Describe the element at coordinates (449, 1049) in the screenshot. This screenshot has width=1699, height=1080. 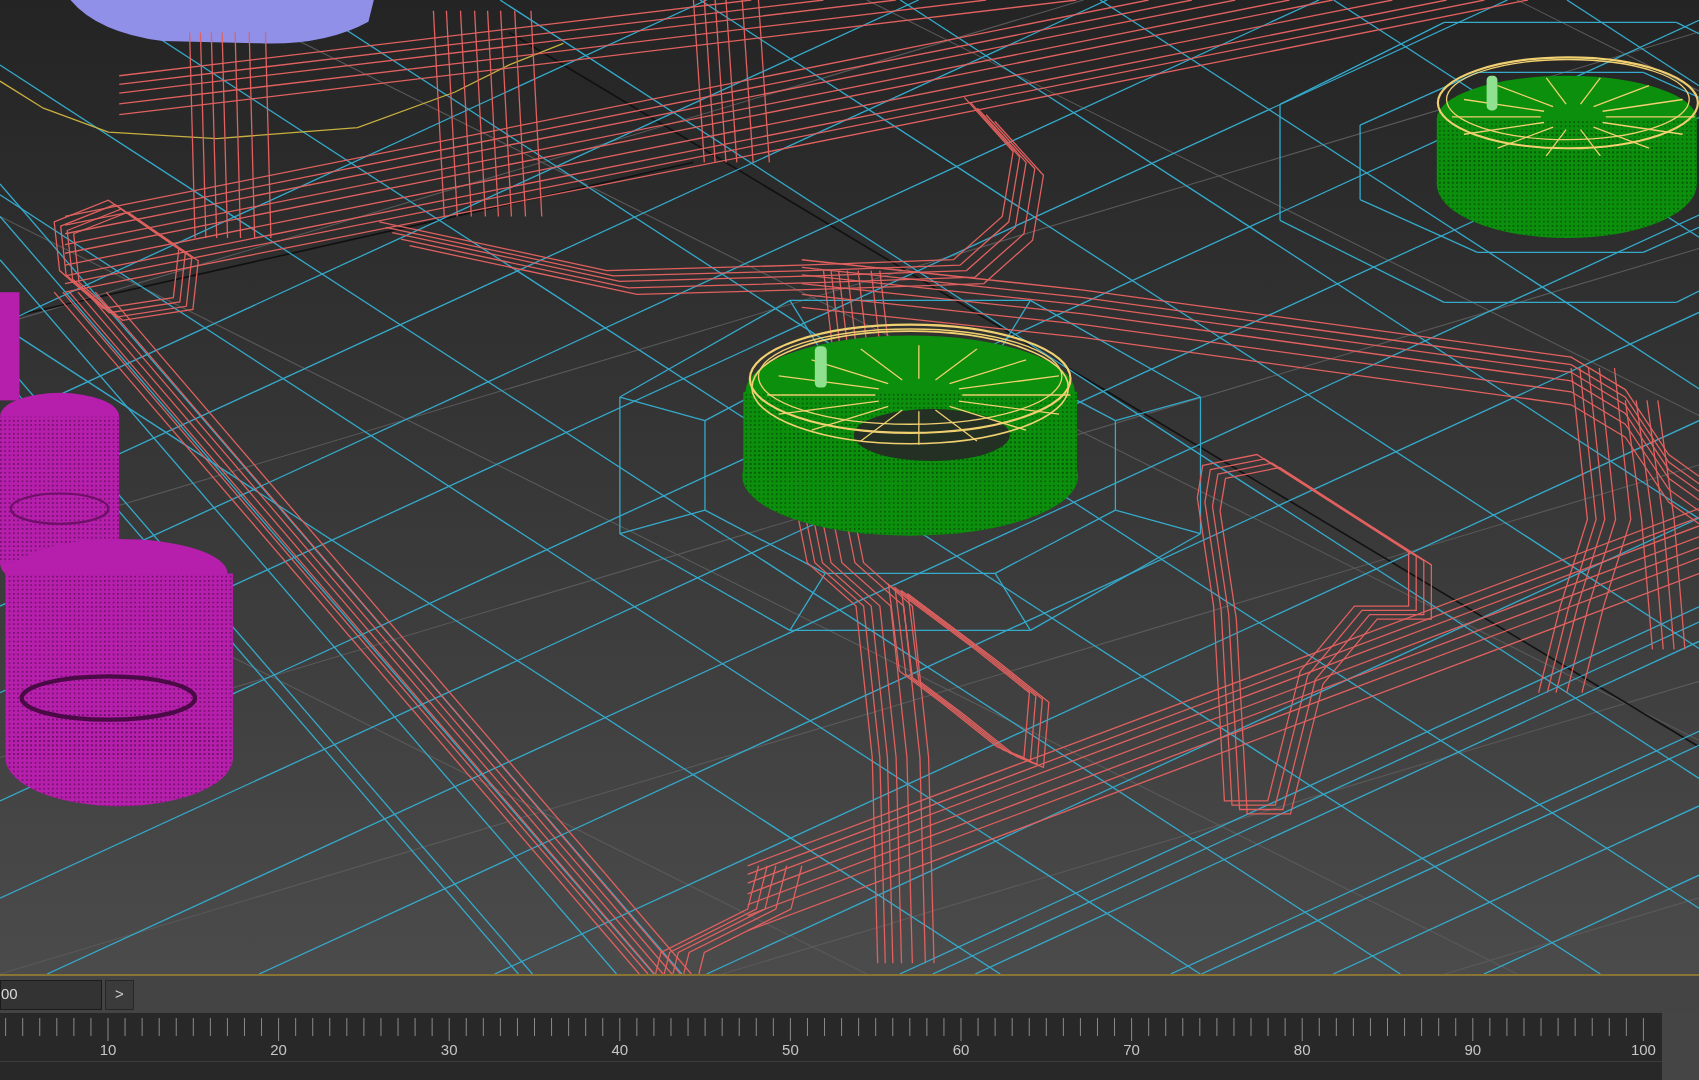
I see `frame-number: 30` at that location.